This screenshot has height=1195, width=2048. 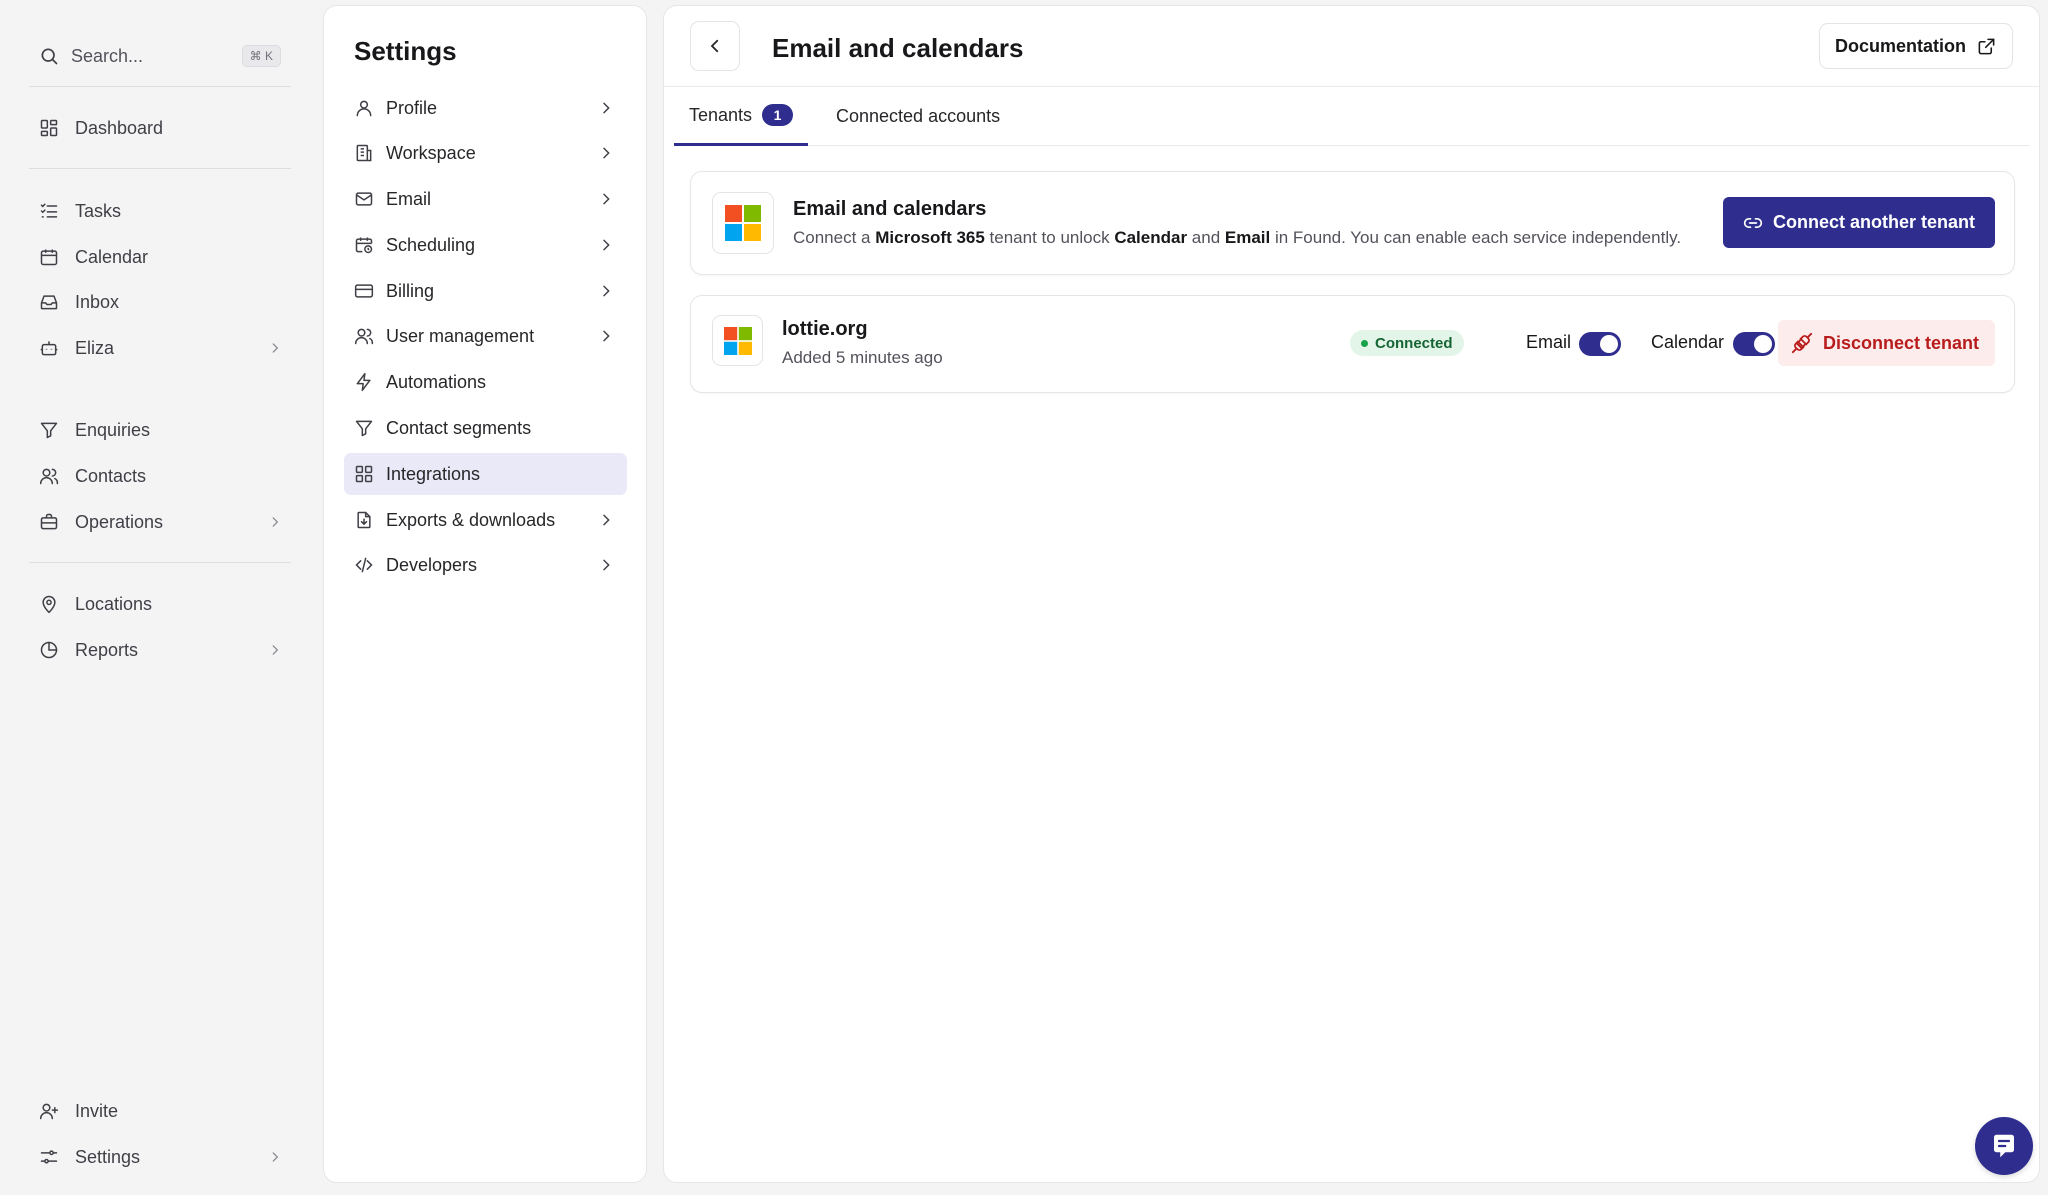 I want to click on settings-item-profile: Profile, so click(x=485, y=108).